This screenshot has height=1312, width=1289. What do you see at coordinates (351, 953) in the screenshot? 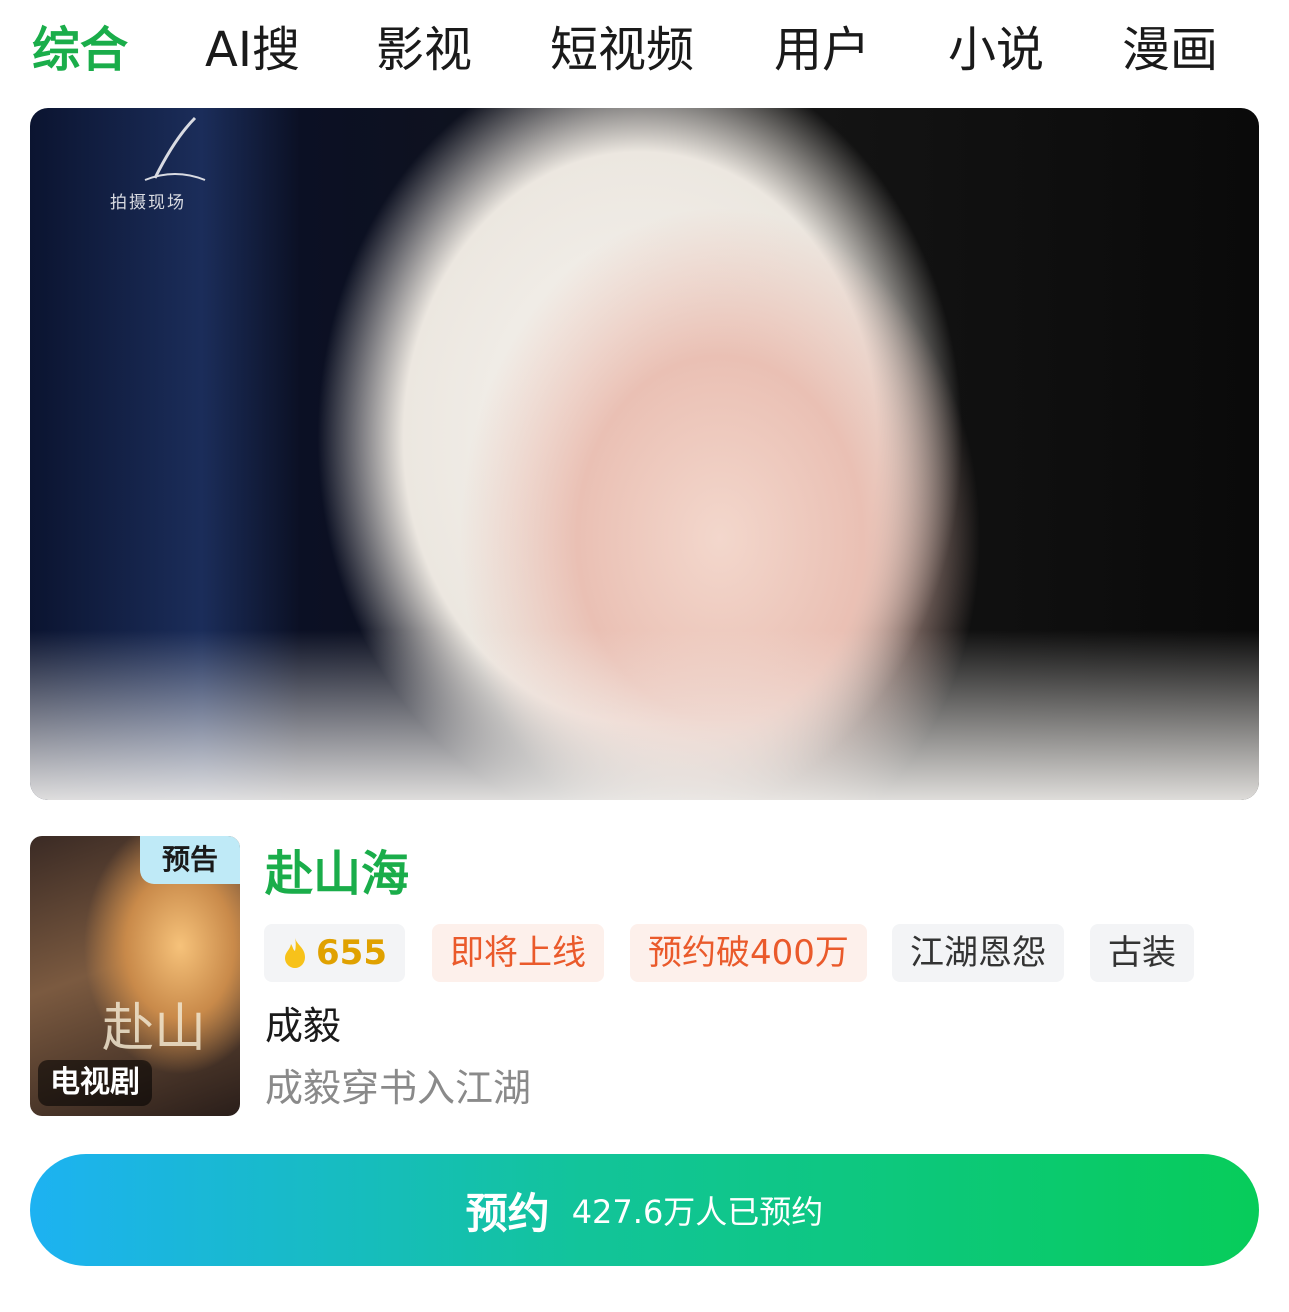
I see `hot-score-value: 655` at bounding box center [351, 953].